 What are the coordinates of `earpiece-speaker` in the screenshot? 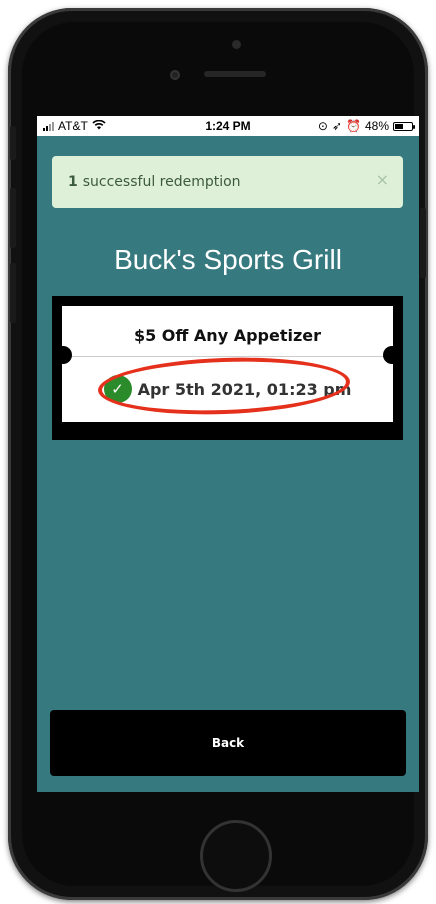 It's located at (235, 74).